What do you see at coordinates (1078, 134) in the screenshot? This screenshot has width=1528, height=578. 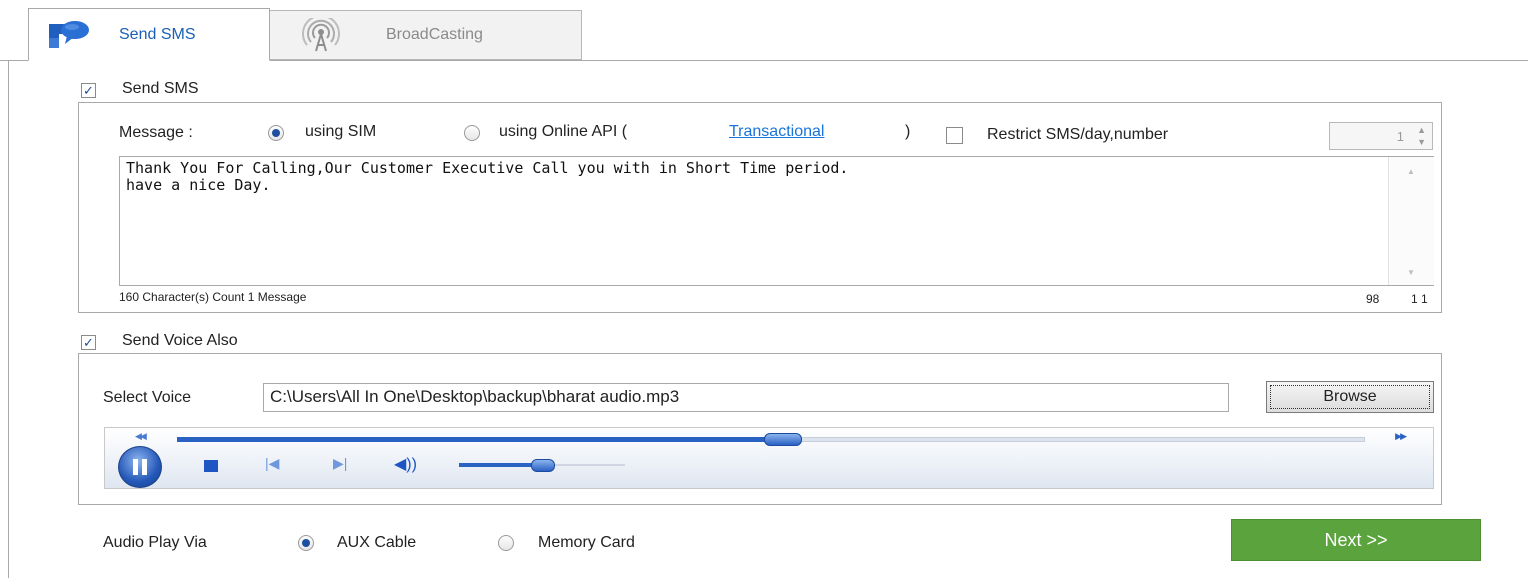 I see `restrict-label: Restrict SMS/day,number` at bounding box center [1078, 134].